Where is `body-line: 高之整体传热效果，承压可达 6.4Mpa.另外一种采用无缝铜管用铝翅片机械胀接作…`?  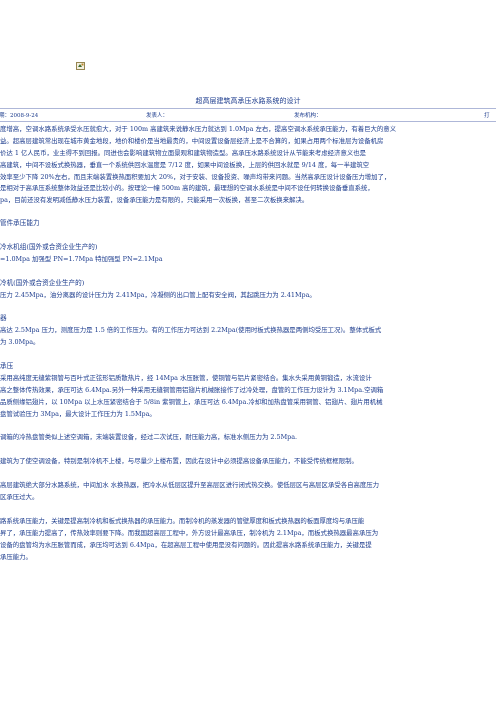
body-line: 高之整体传热效果，承压可达 6.4Mpa.另外一种采用无缝铜管用铝翅片机械胀接作… is located at coordinates (192, 390).